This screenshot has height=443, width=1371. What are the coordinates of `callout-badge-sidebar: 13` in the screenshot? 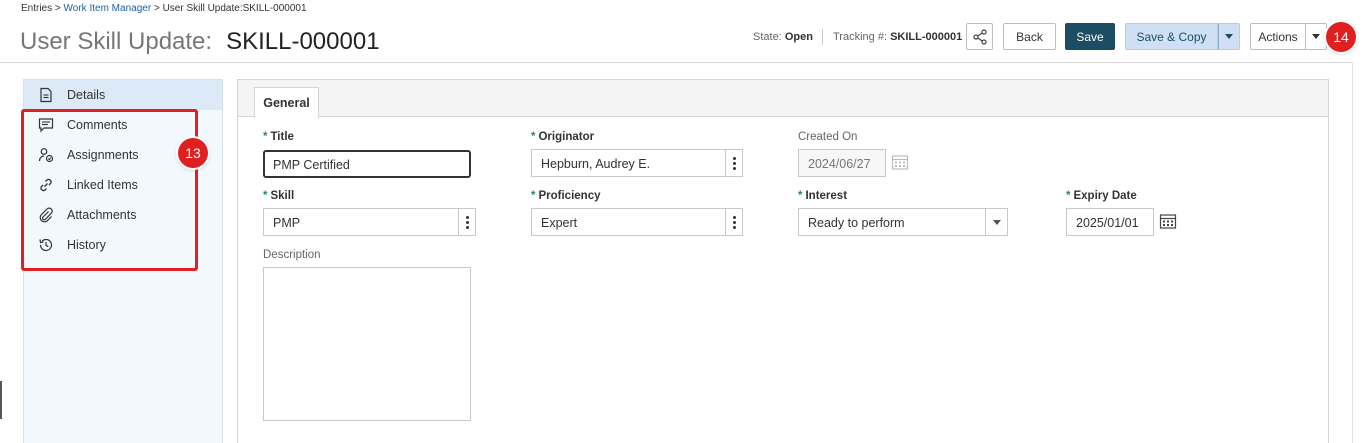 It's located at (193, 153).